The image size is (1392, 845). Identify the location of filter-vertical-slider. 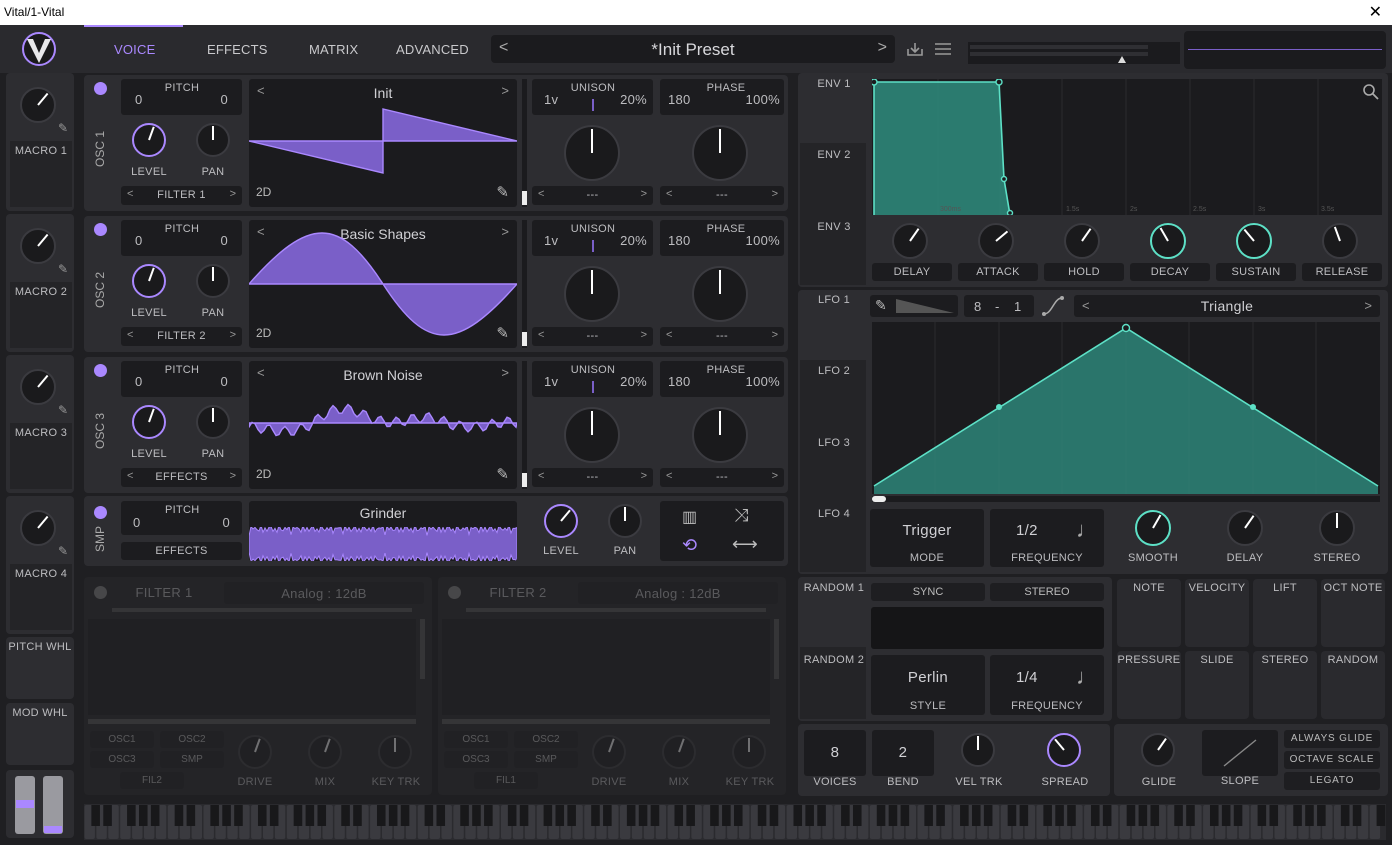
(776, 649).